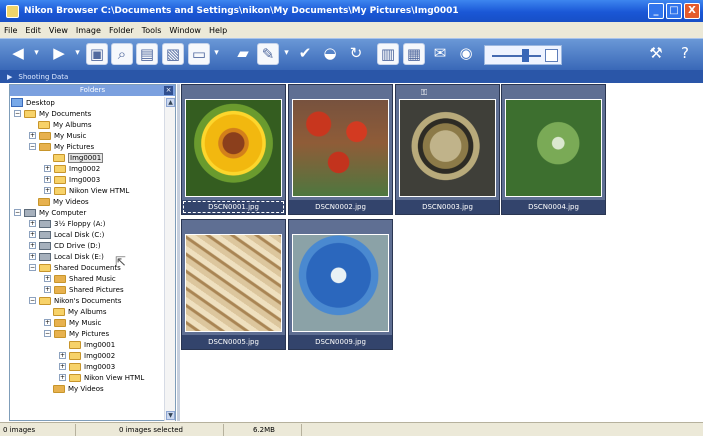 The image size is (703, 436). I want to click on edit-icon: ✎, so click(268, 54).